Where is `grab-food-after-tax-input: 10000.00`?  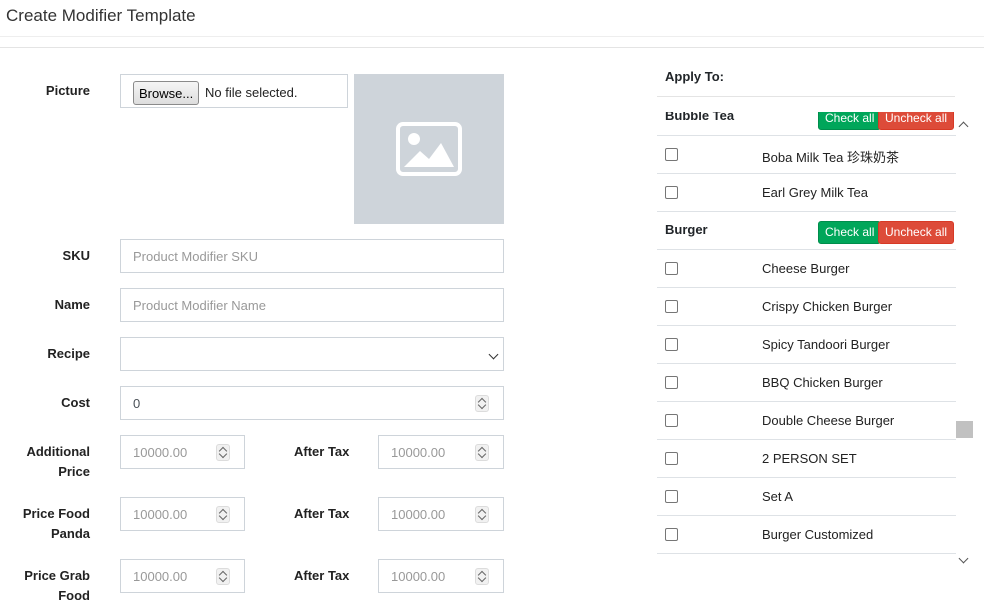 grab-food-after-tax-input: 10000.00 is located at coordinates (441, 576).